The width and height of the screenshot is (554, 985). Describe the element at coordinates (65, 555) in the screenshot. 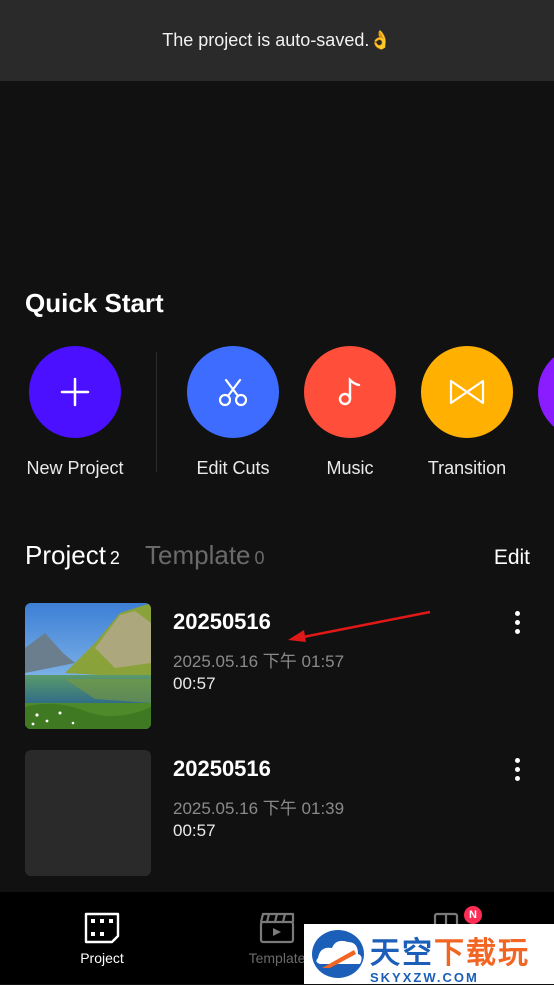

I see `tab-project-label: Project` at that location.